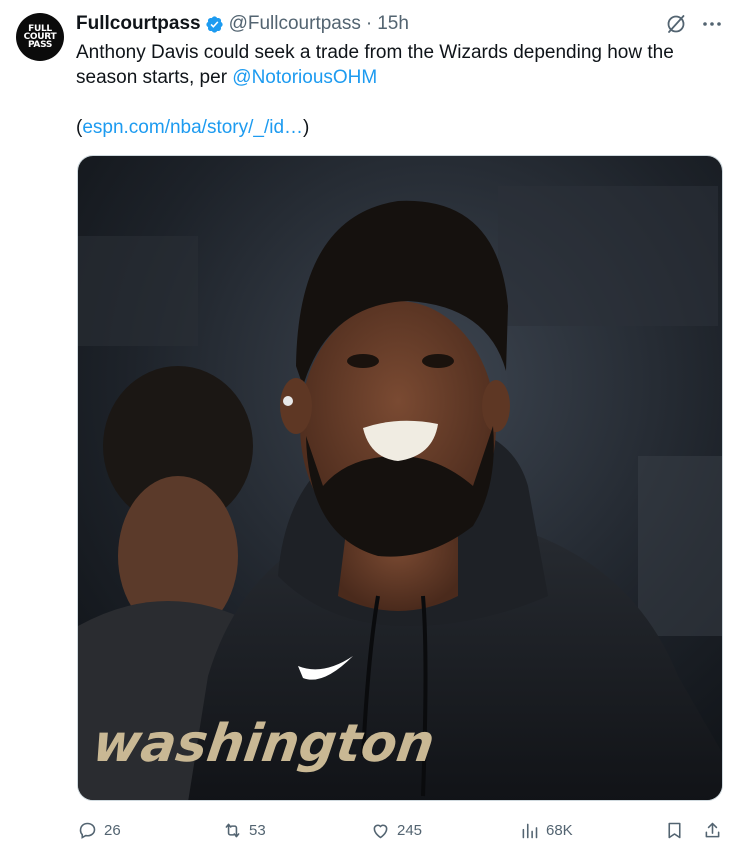 This screenshot has width=738, height=850. Describe the element at coordinates (530, 830) in the screenshot. I see `views-icon` at that location.